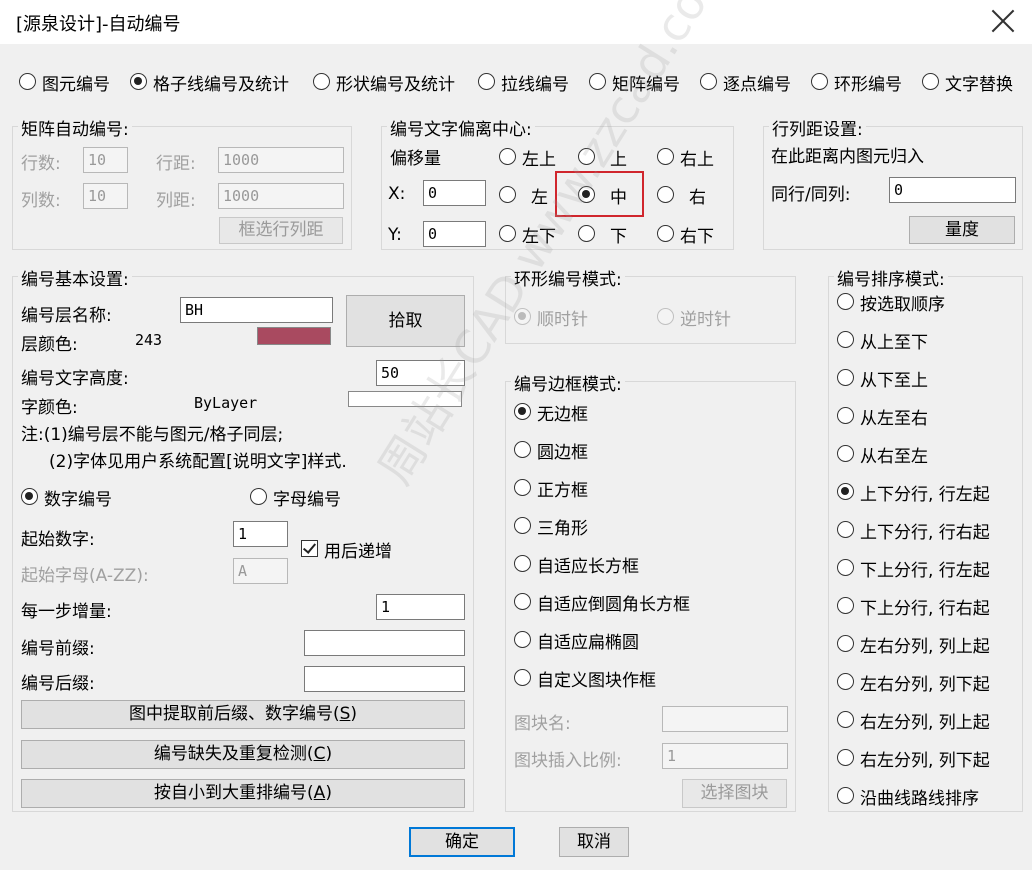 This screenshot has width=1032, height=870. Describe the element at coordinates (294, 336) in the screenshot. I see `layer-color-swatch` at that location.